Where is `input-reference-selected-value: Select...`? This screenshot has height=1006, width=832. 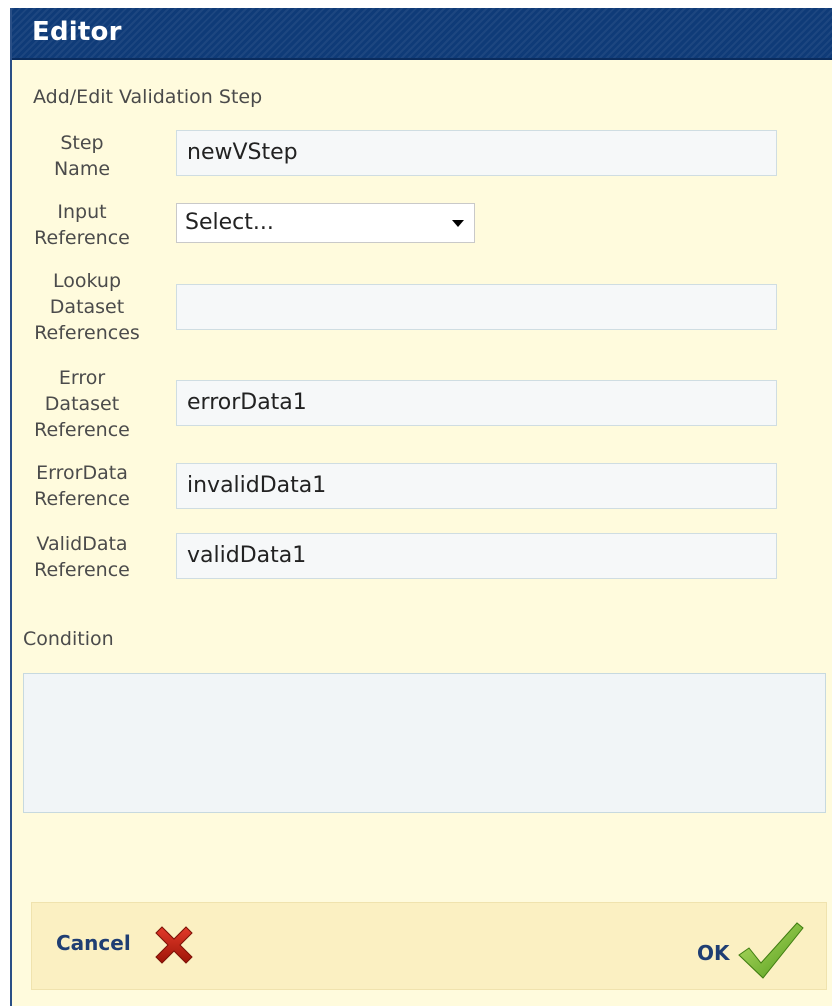 input-reference-selected-value: Select... is located at coordinates (229, 222).